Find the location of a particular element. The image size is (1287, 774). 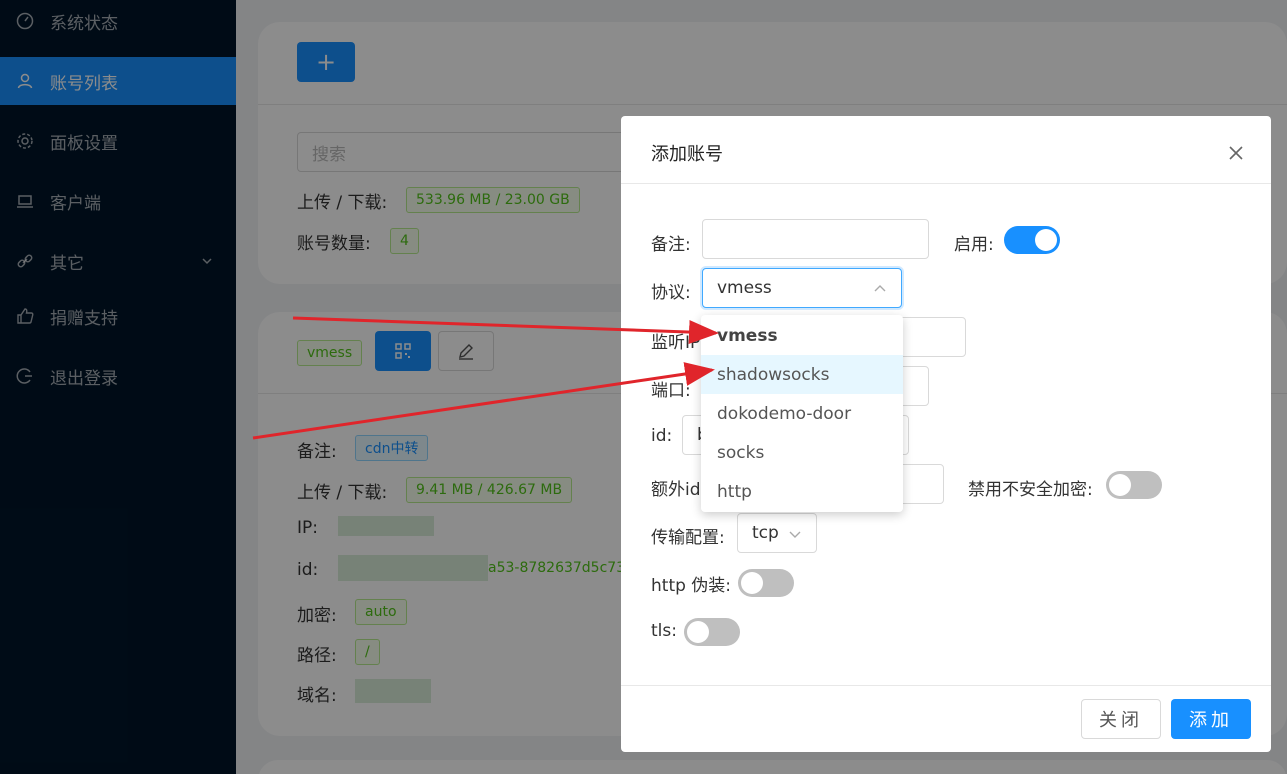

disable-insecure-label: 禁用不安全加密: is located at coordinates (1030, 490).